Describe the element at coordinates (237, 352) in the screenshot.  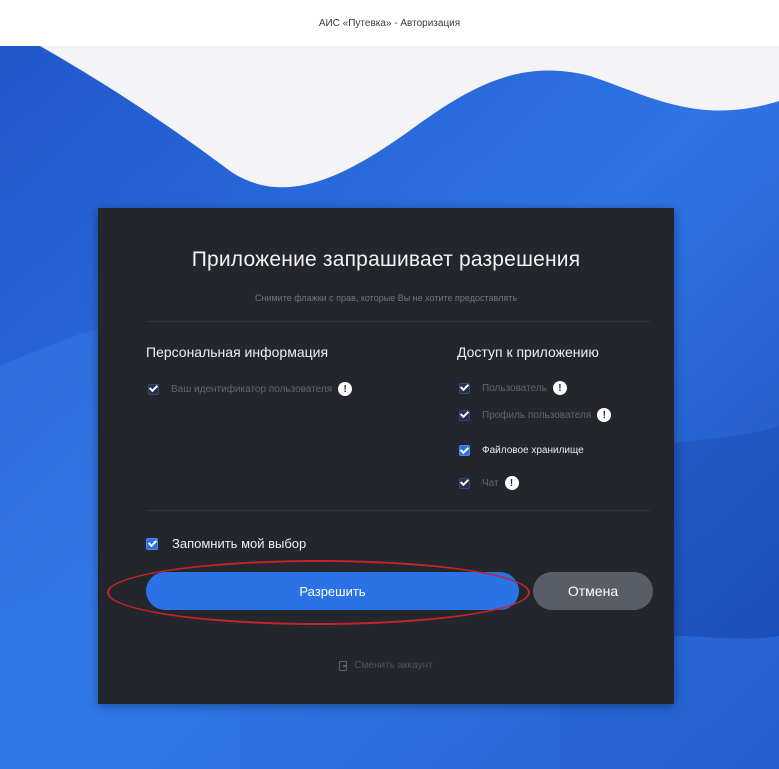
I see `section-title-personal: Персональная информация` at that location.